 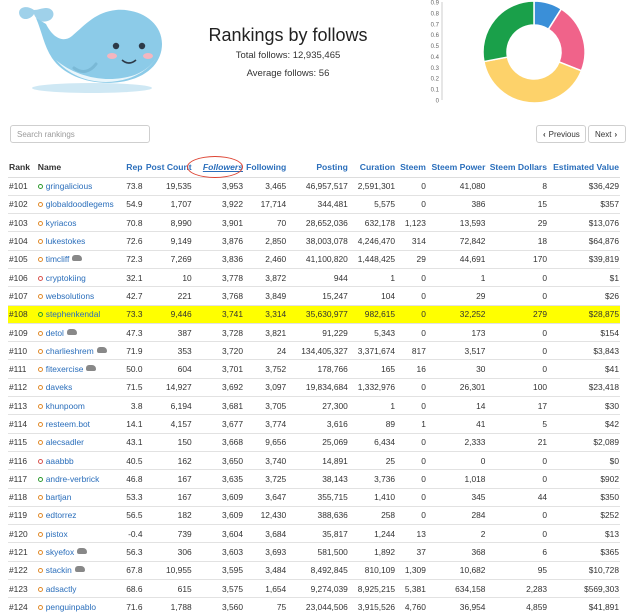 What do you see at coordinates (456, 570) in the screenshot?
I see `steem-power-cell: 10,682` at bounding box center [456, 570].